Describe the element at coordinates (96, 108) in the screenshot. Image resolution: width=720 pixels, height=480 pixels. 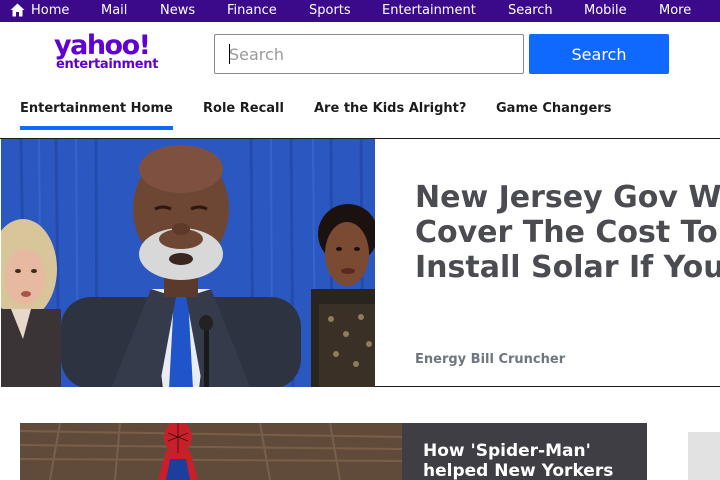
I see `tab-entertainment-home: Entertainment Home` at that location.